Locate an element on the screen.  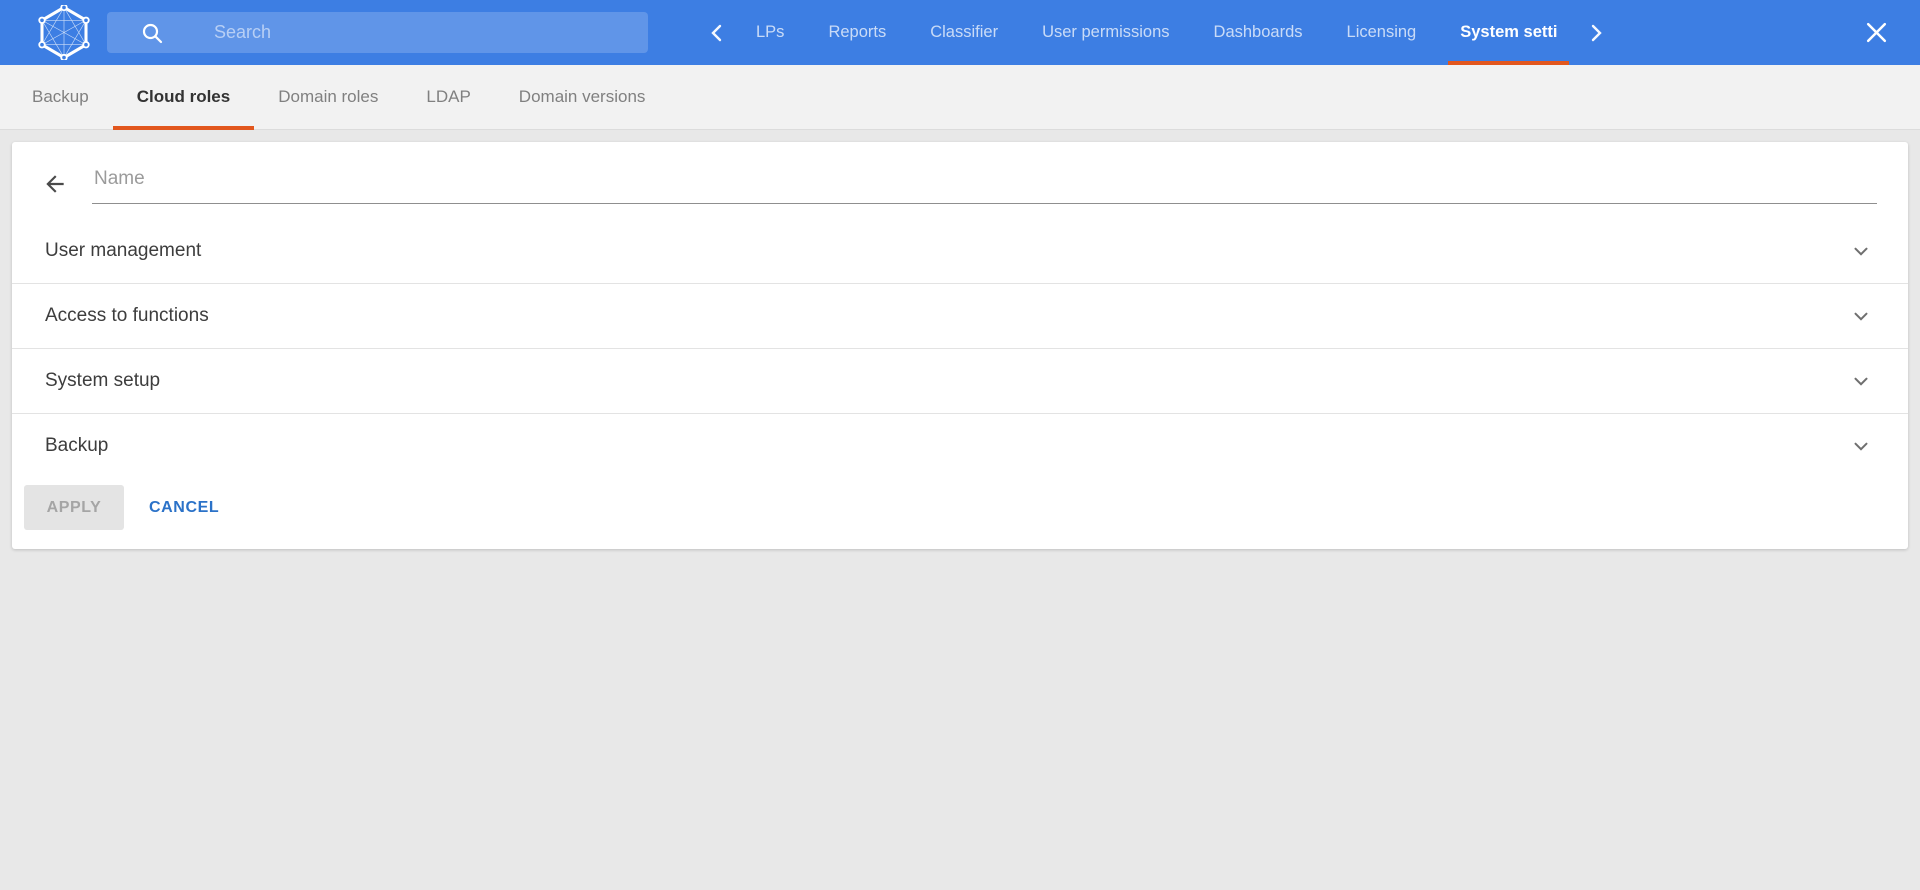
apply-button: APPLY is located at coordinates (74, 507).